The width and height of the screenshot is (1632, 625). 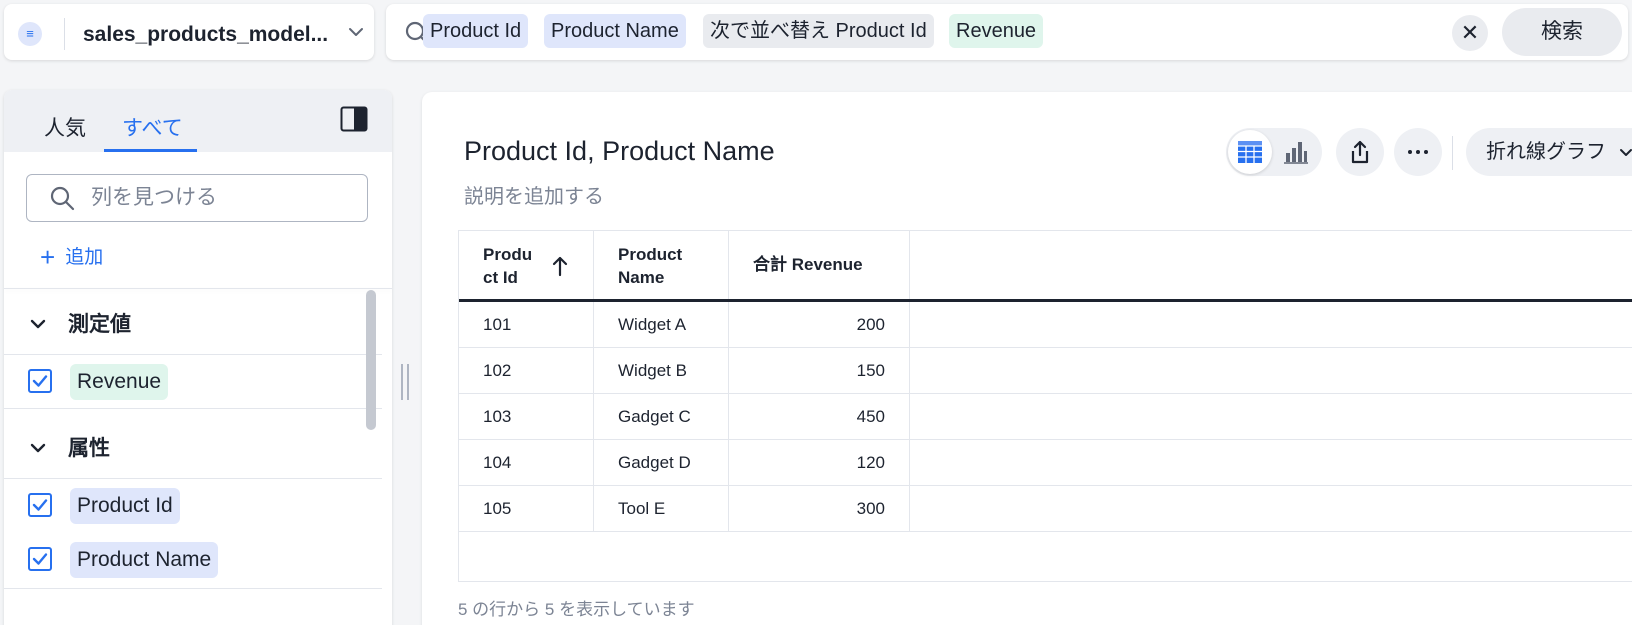 I want to click on search-token-product-name: Product Name, so click(x=615, y=31).